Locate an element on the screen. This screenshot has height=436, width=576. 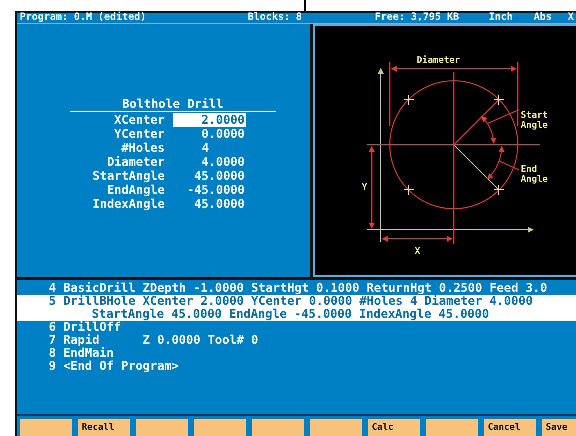
program-line: 9 <End Of Program> is located at coordinates (296, 366).